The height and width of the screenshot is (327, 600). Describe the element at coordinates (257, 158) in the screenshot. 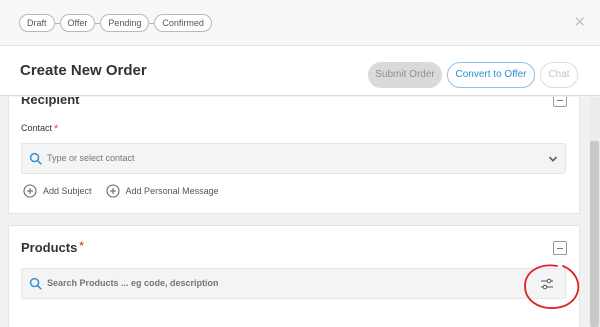

I see `contact-input` at that location.